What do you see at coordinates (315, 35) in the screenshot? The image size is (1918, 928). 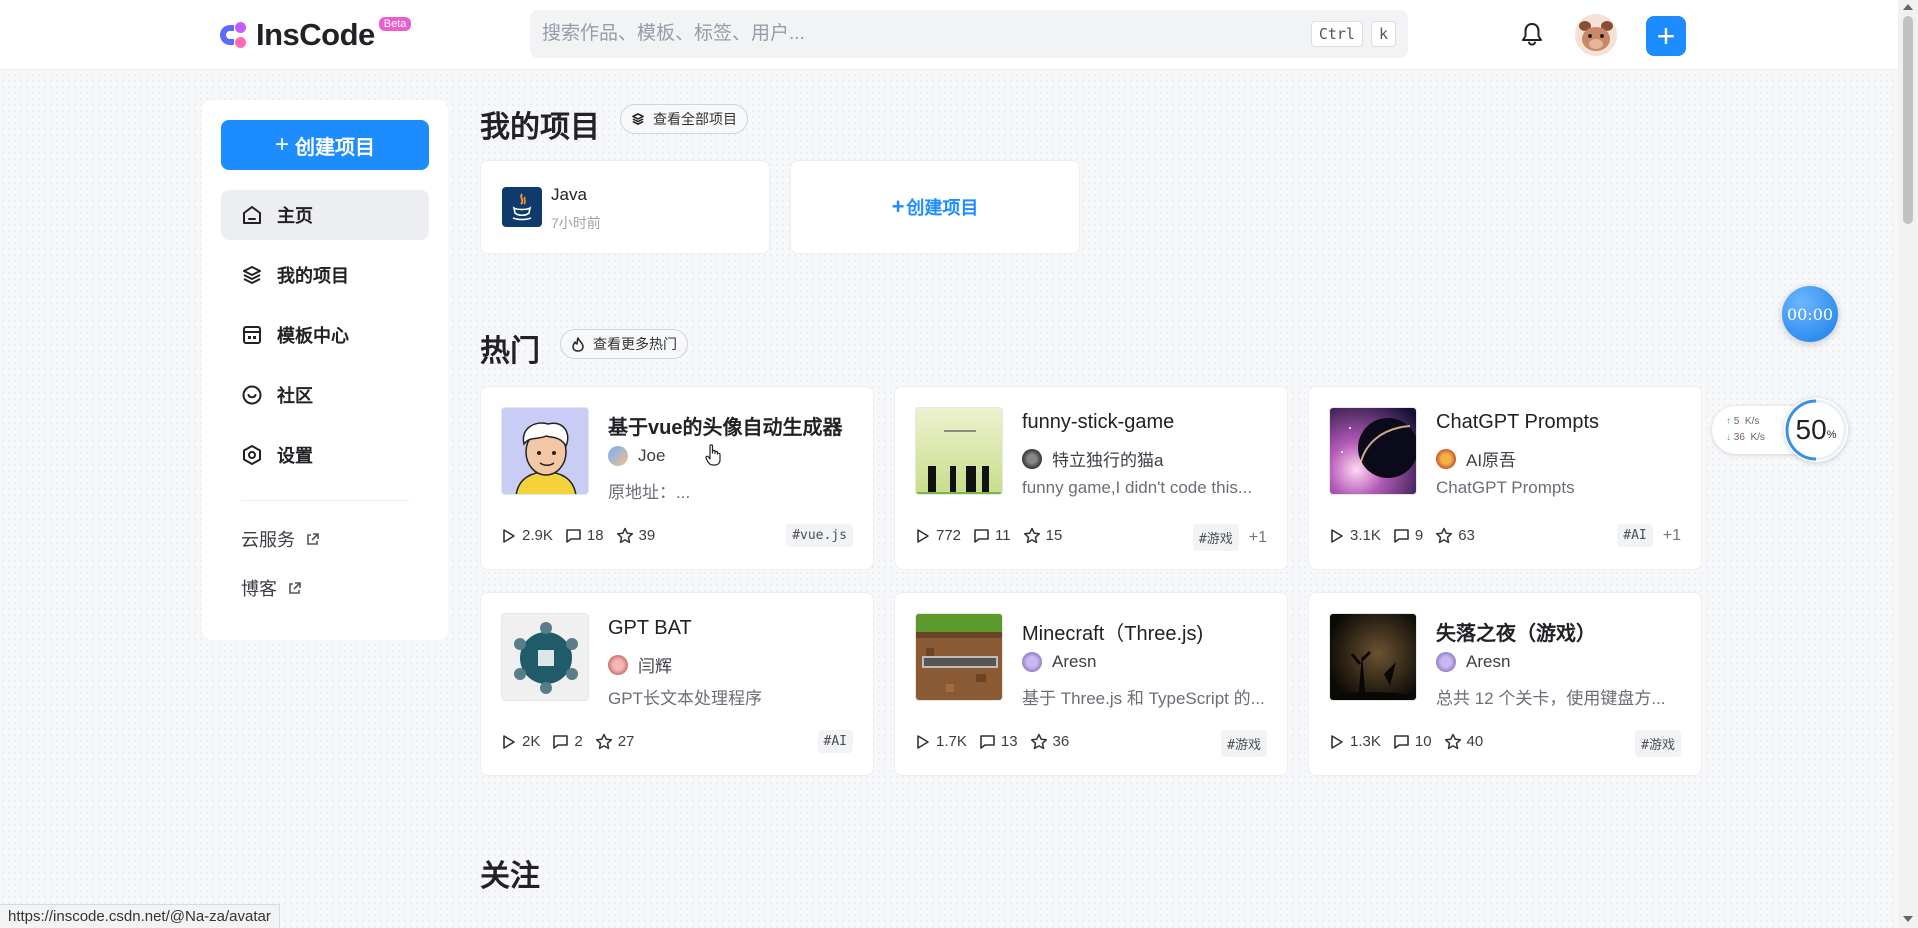 I see `logo: InsCode Beta` at bounding box center [315, 35].